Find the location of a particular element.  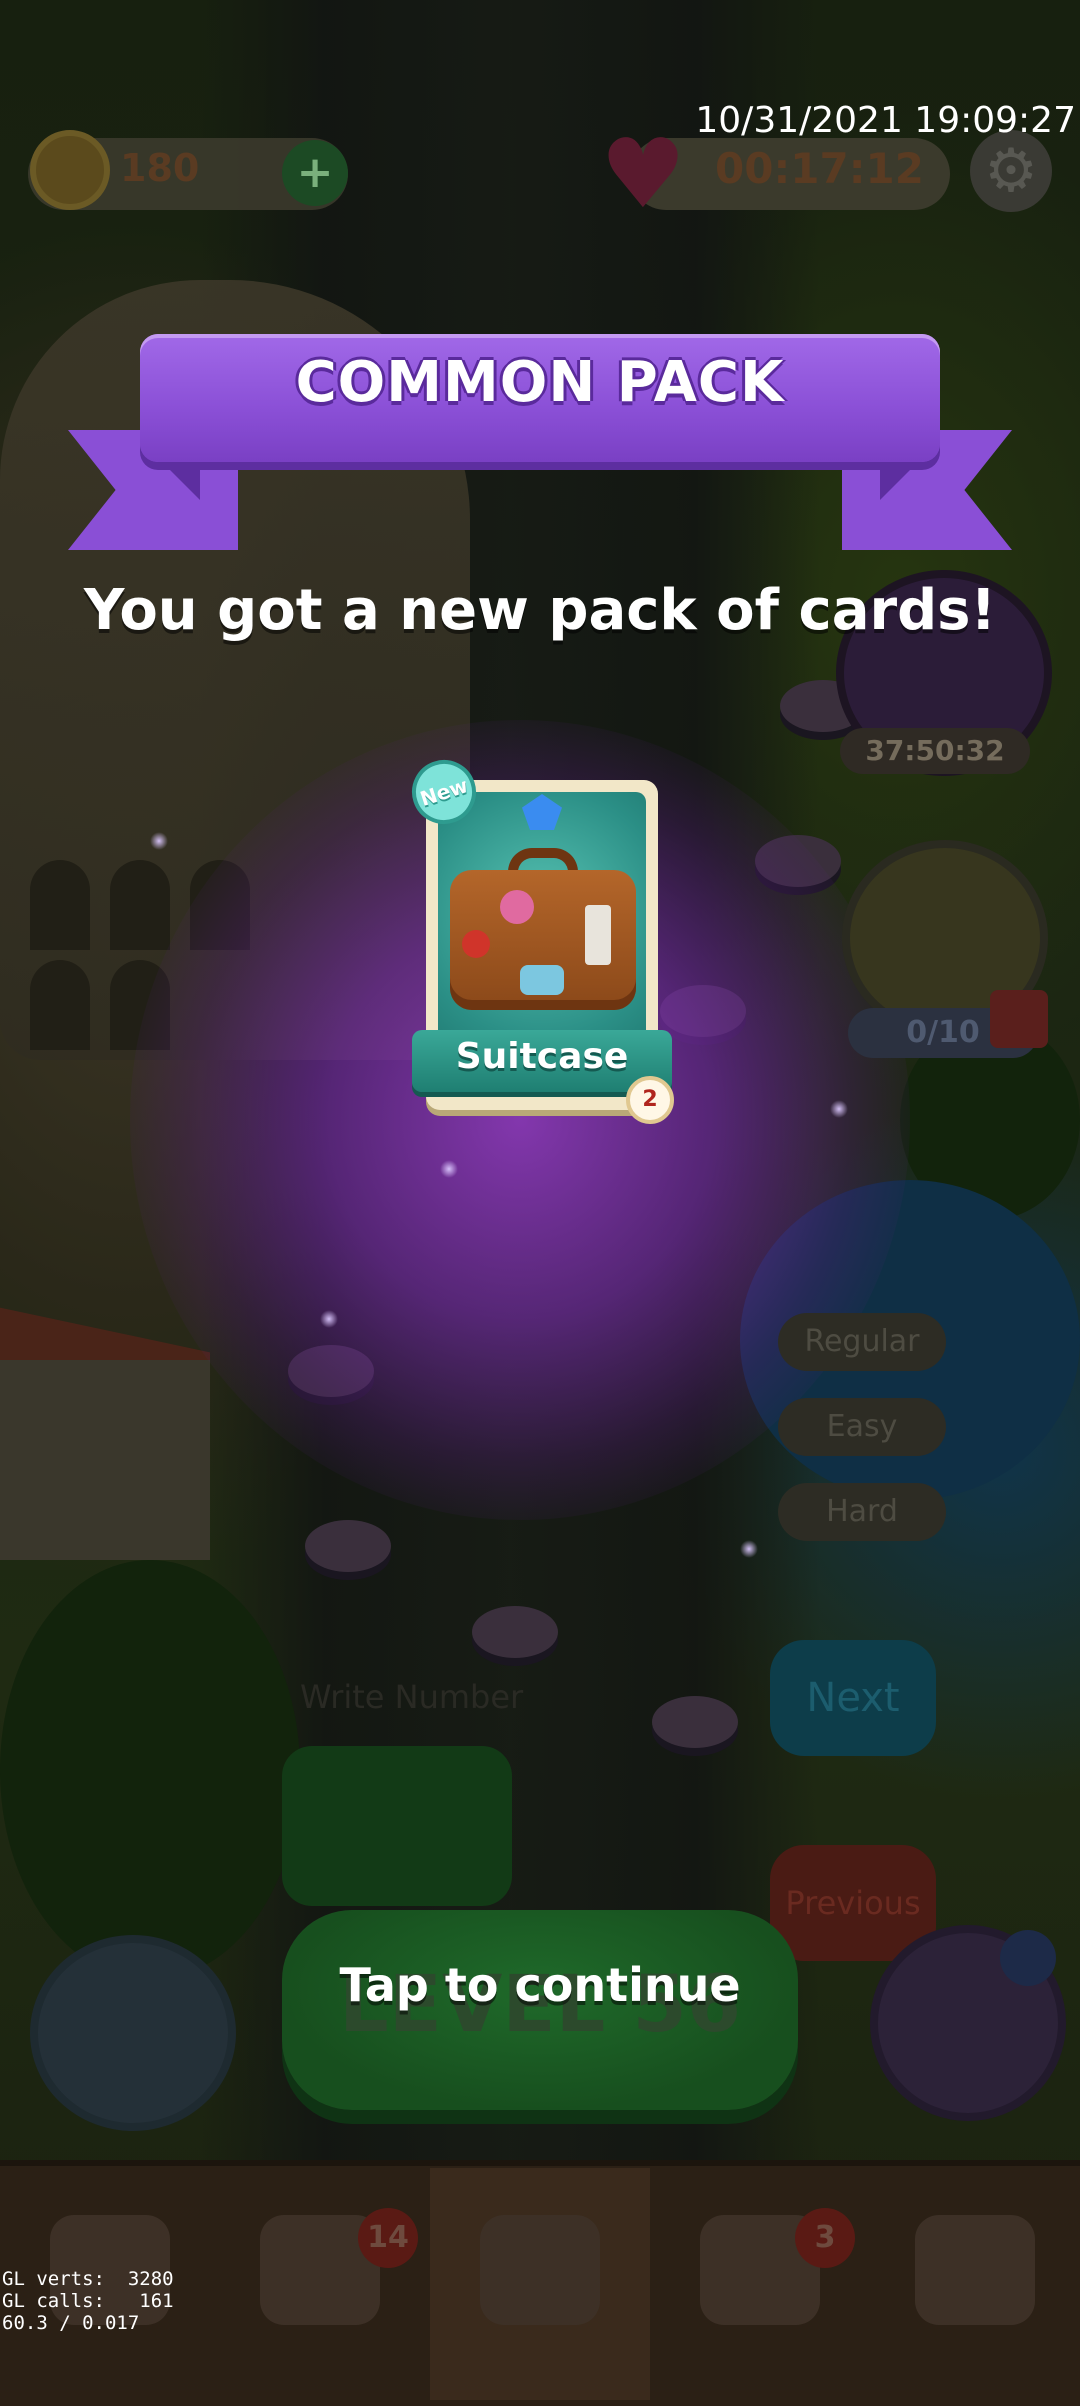

coin-count: 180 is located at coordinates (160, 168).